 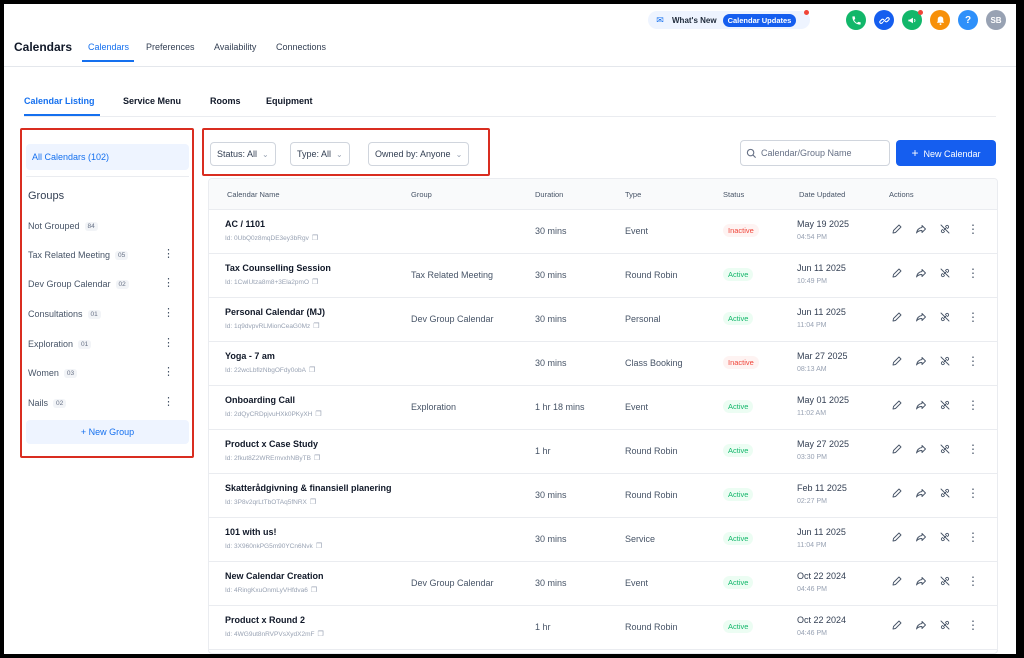 I want to click on phone-icon, so click(x=856, y=20).